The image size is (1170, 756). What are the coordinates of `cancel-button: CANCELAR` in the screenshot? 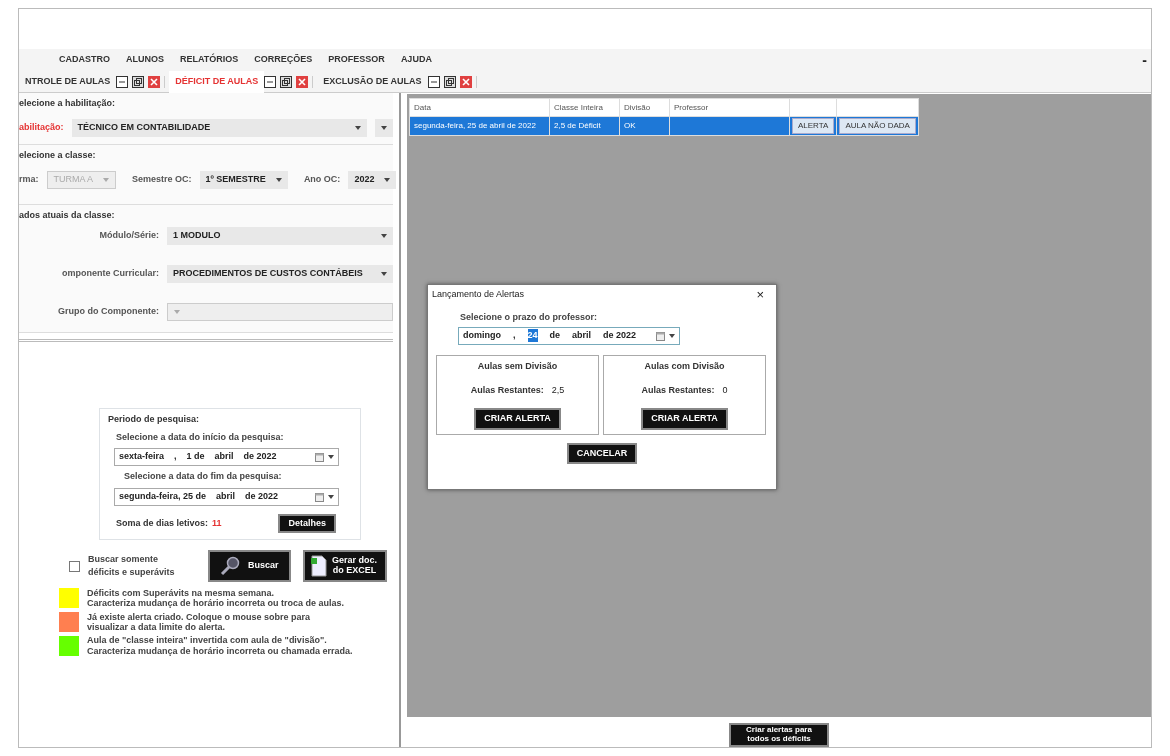 It's located at (602, 453).